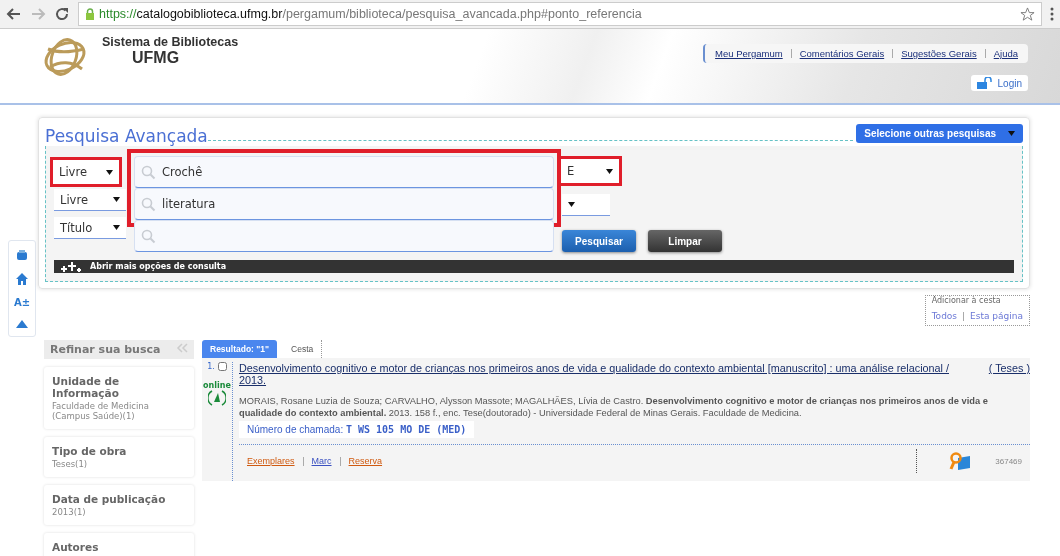 This screenshot has height=556, width=1060. Describe the element at coordinates (944, 316) in the screenshot. I see `basket-link: Todos` at that location.